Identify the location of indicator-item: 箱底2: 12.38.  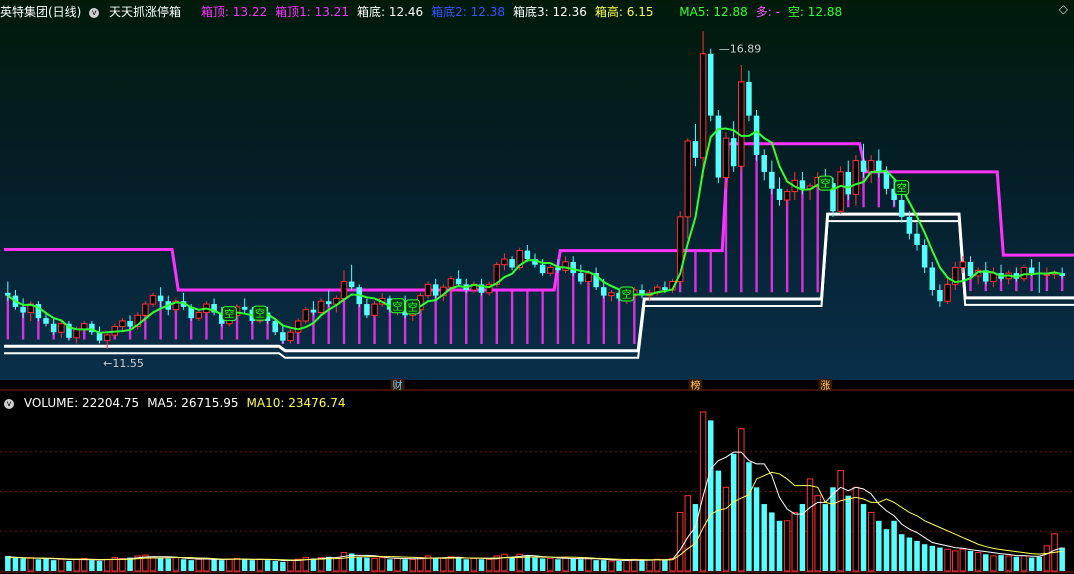
(468, 12).